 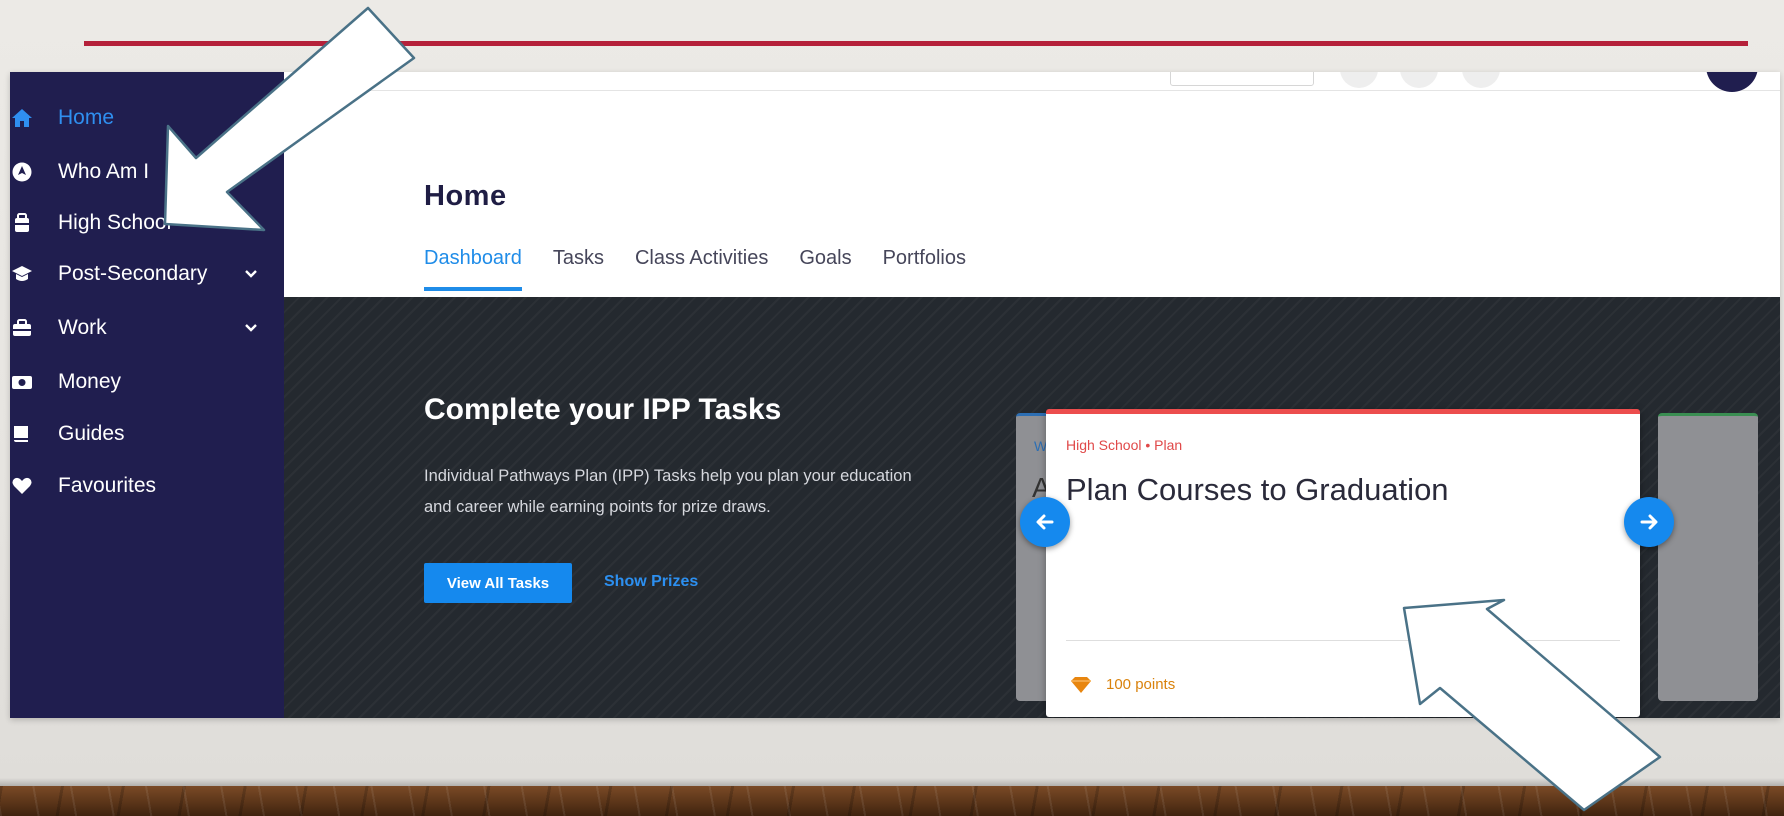 What do you see at coordinates (651, 582) in the screenshot?
I see `show-prizes-link: Show Prizes` at bounding box center [651, 582].